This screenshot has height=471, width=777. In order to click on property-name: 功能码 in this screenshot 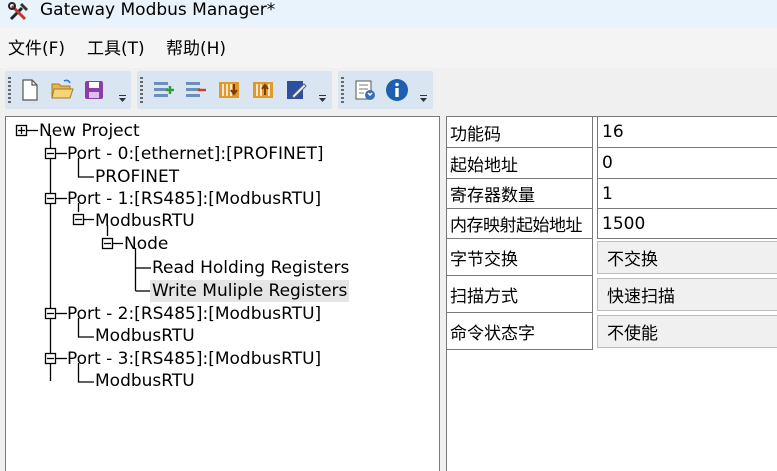, I will do `click(520, 132)`.